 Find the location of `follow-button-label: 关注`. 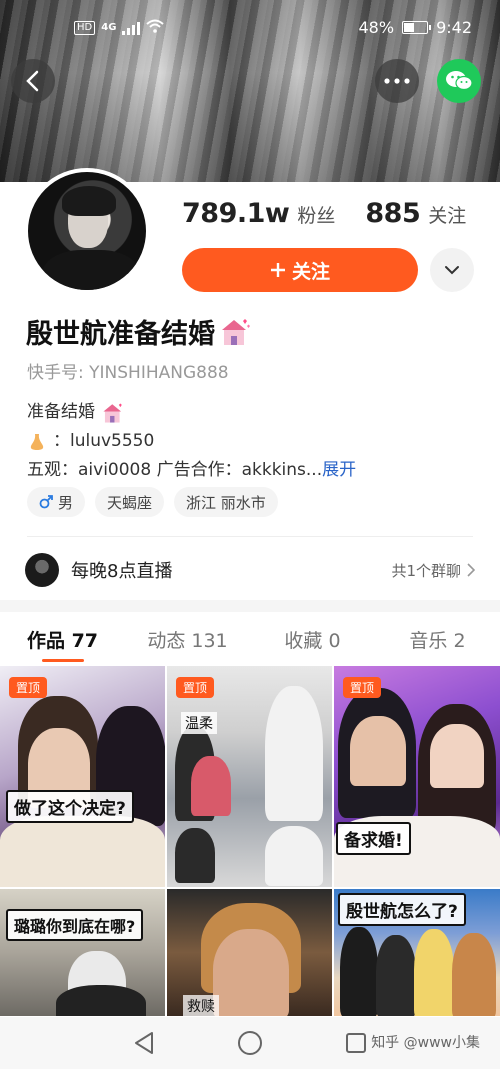

follow-button-label: 关注 is located at coordinates (310, 271).